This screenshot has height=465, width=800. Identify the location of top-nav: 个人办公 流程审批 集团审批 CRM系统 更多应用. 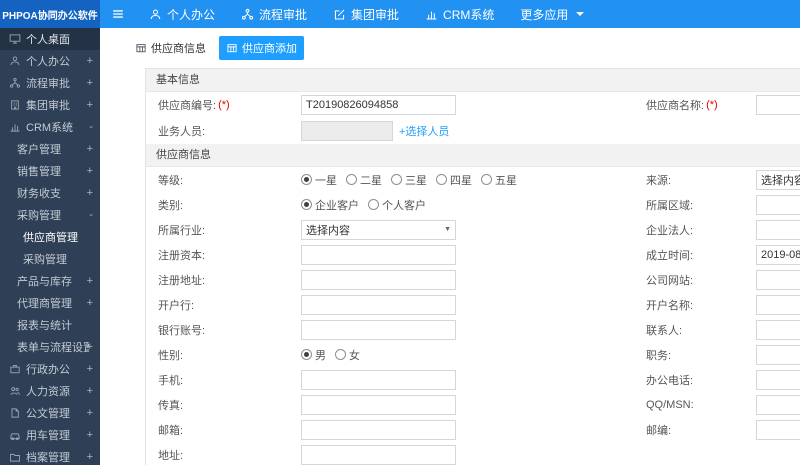
(366, 14).